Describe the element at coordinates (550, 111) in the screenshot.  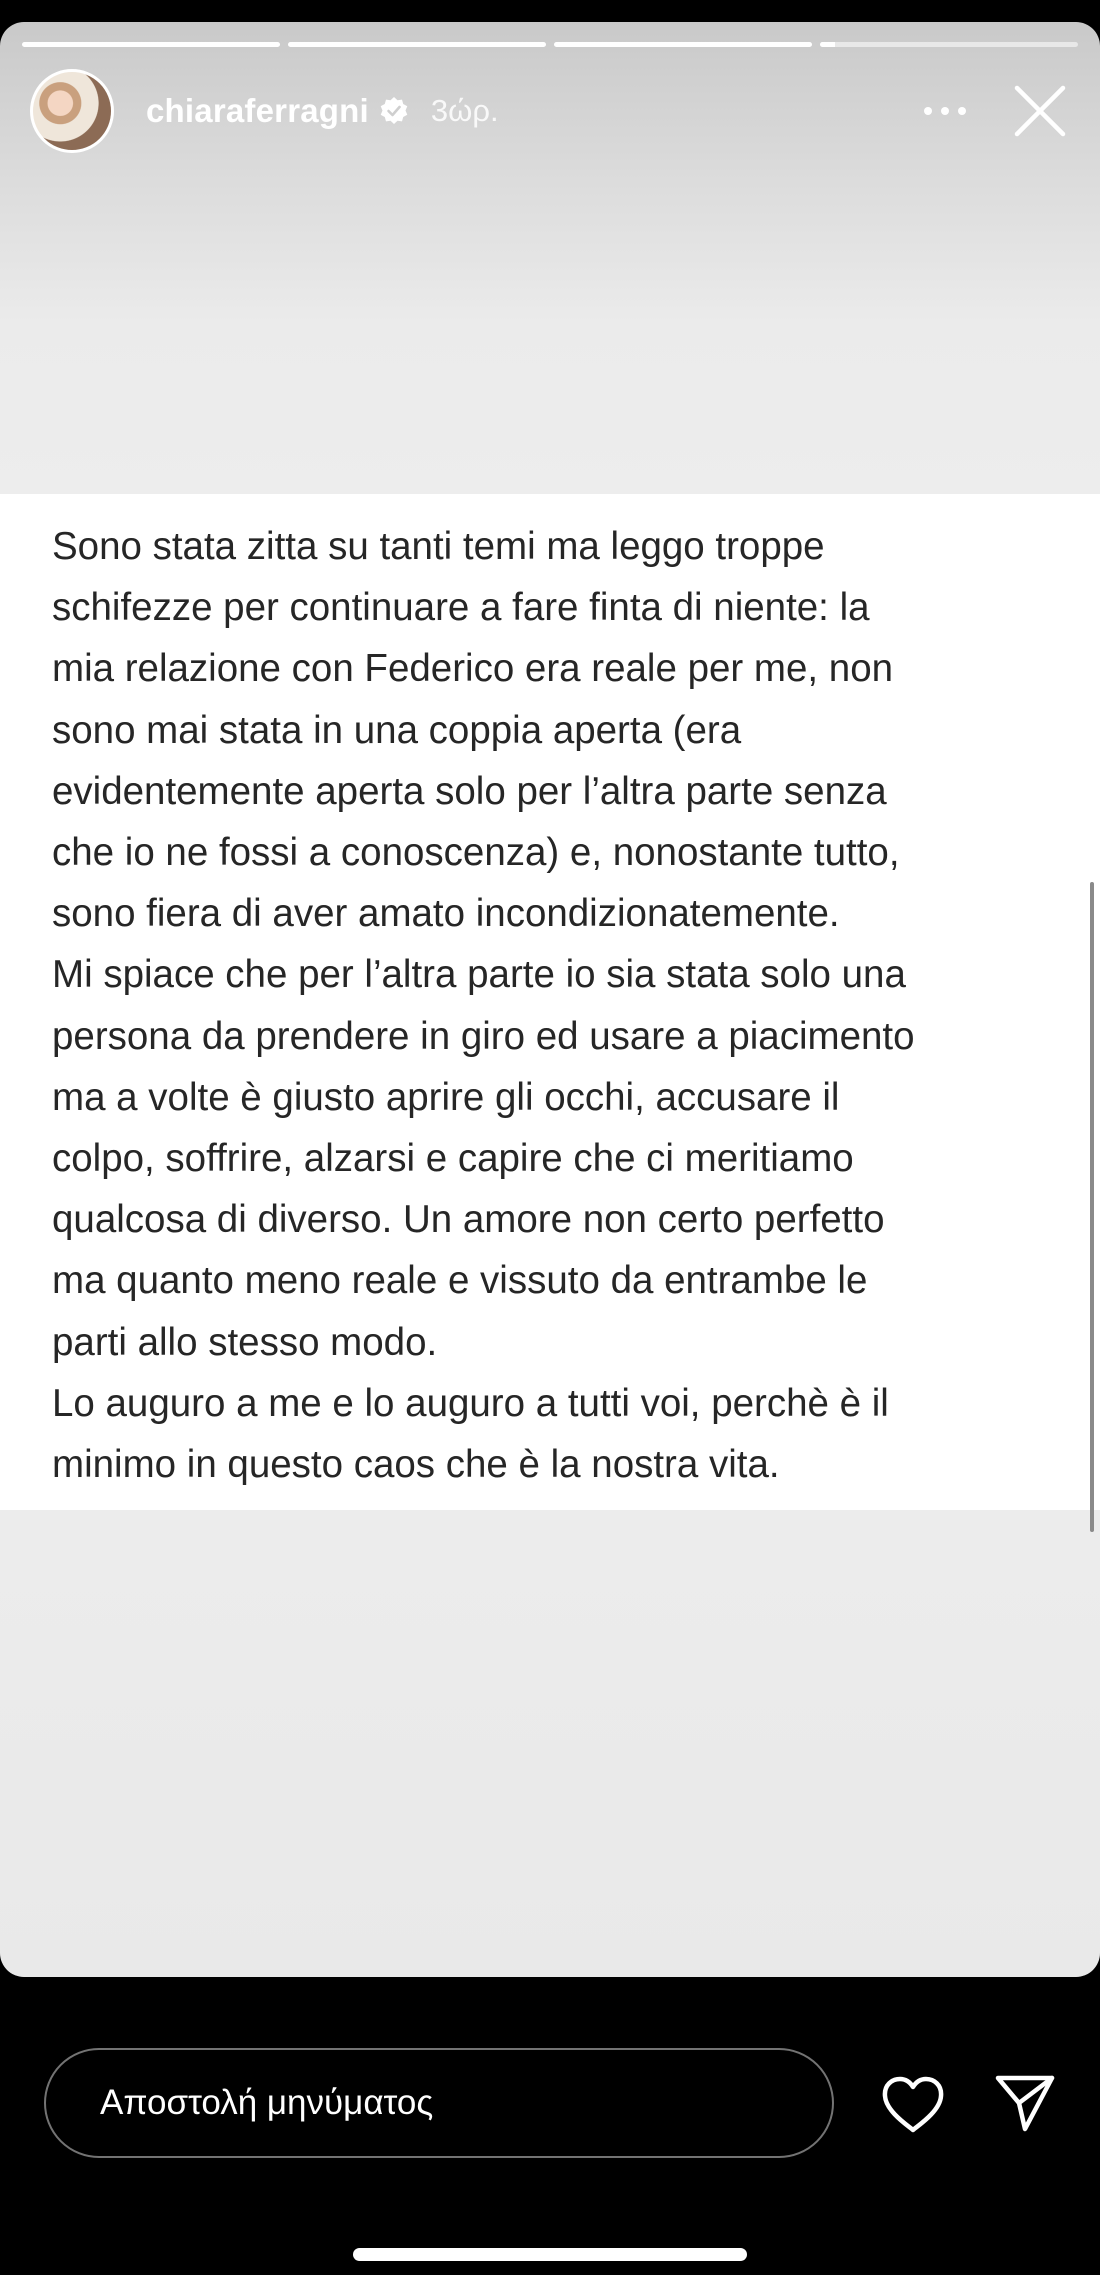
I see `story-header: chiaraferragni 3ώρ.` at that location.